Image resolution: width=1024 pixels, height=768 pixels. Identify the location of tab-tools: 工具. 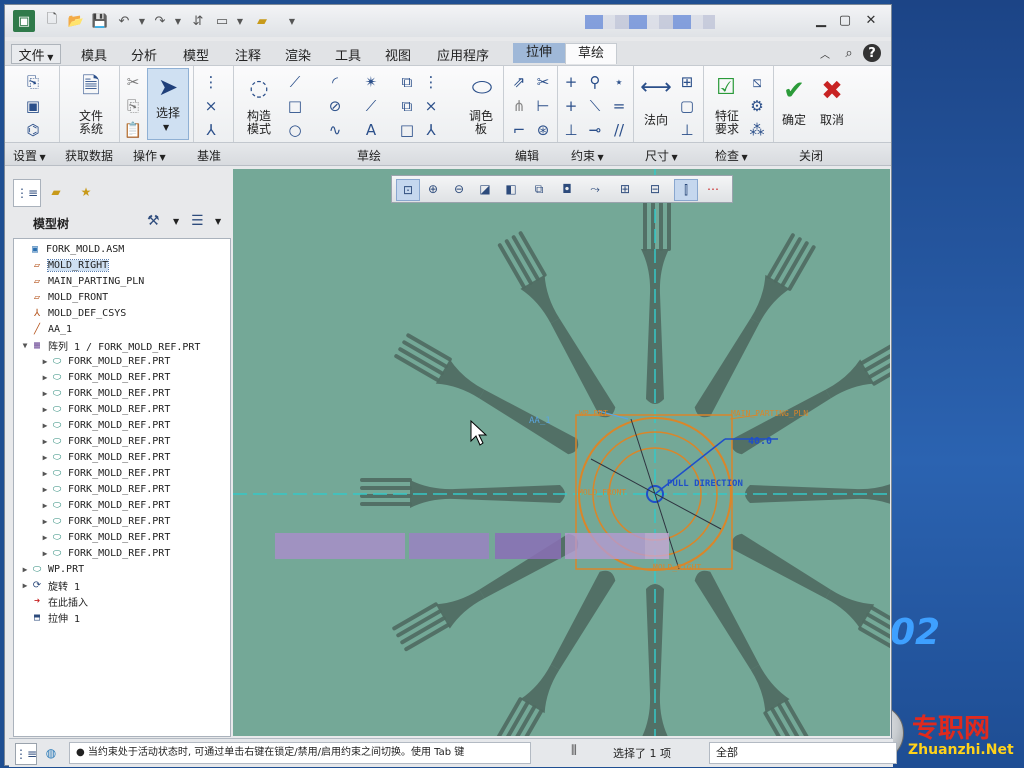
(348, 54).